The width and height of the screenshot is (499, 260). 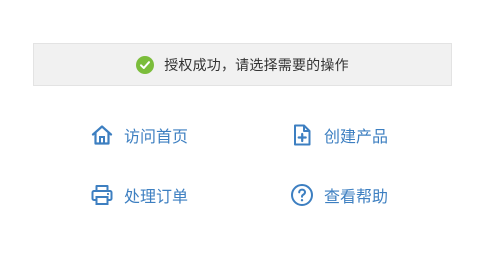 I want to click on create-product-link: 创建产品, so click(x=339, y=135).